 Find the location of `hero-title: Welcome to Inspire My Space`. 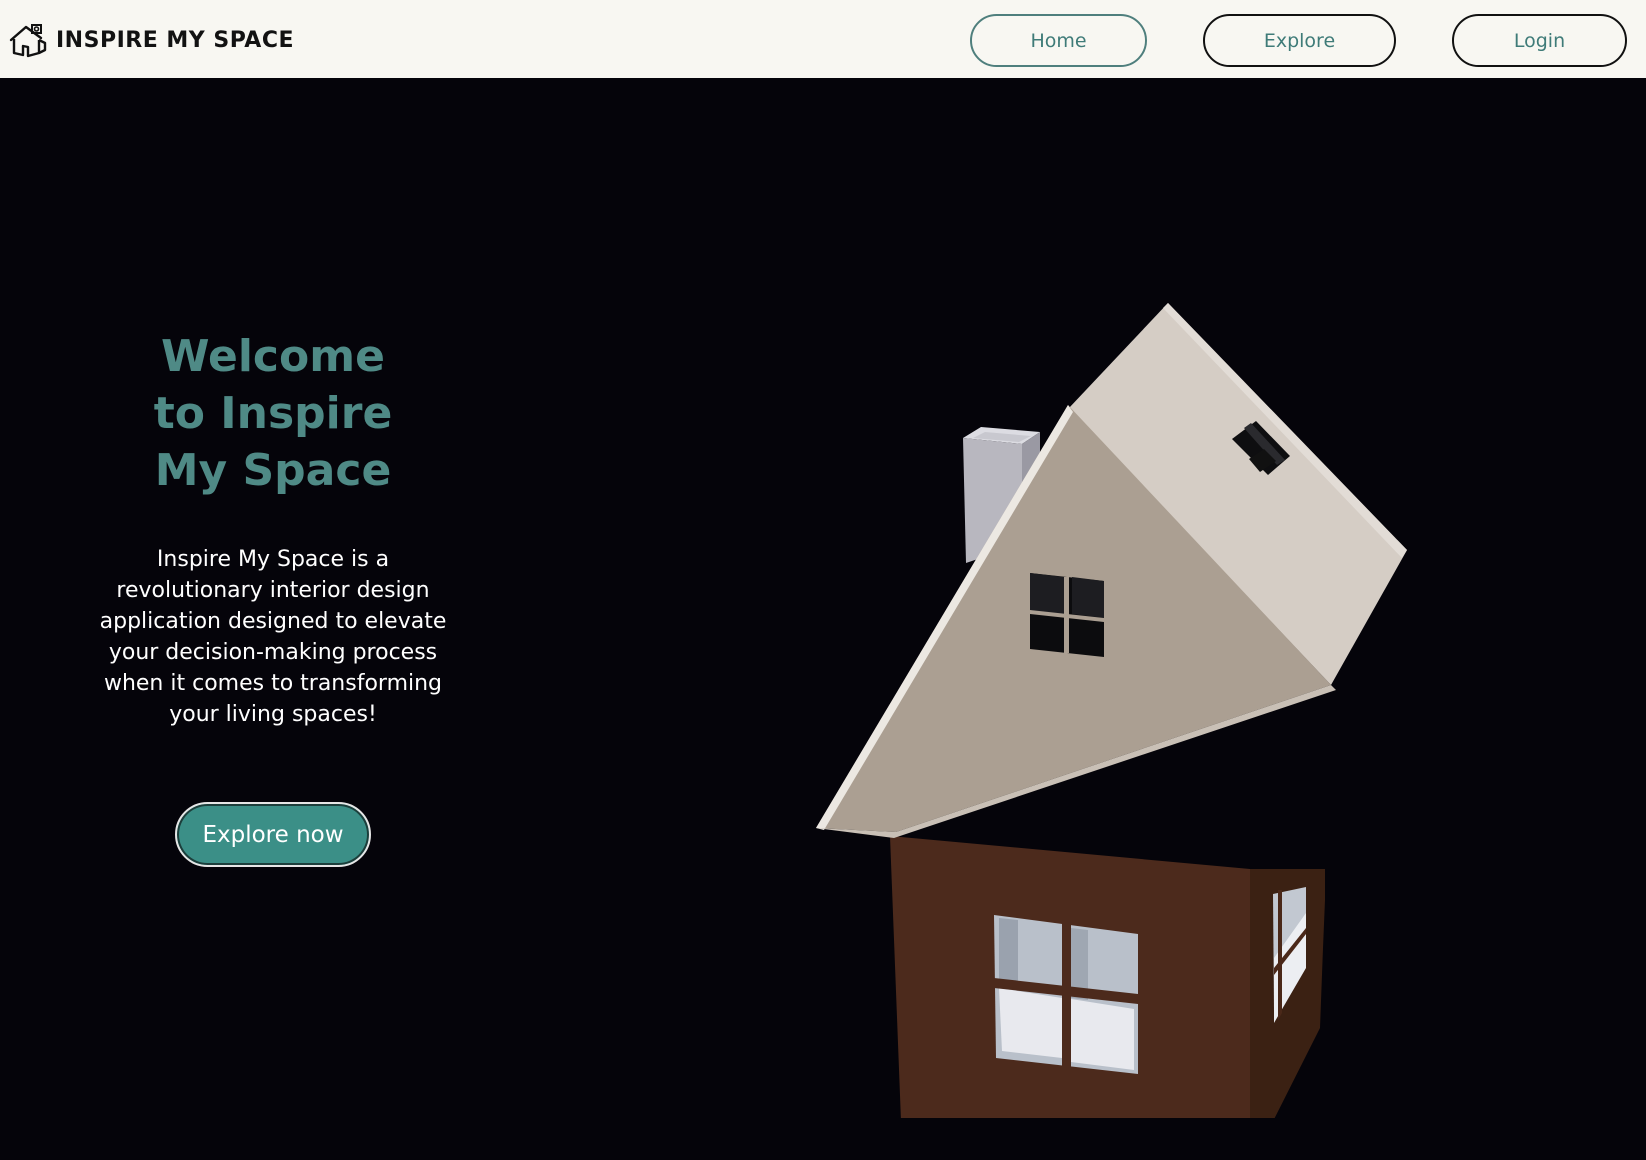

hero-title: Welcome to Inspire My Space is located at coordinates (273, 413).